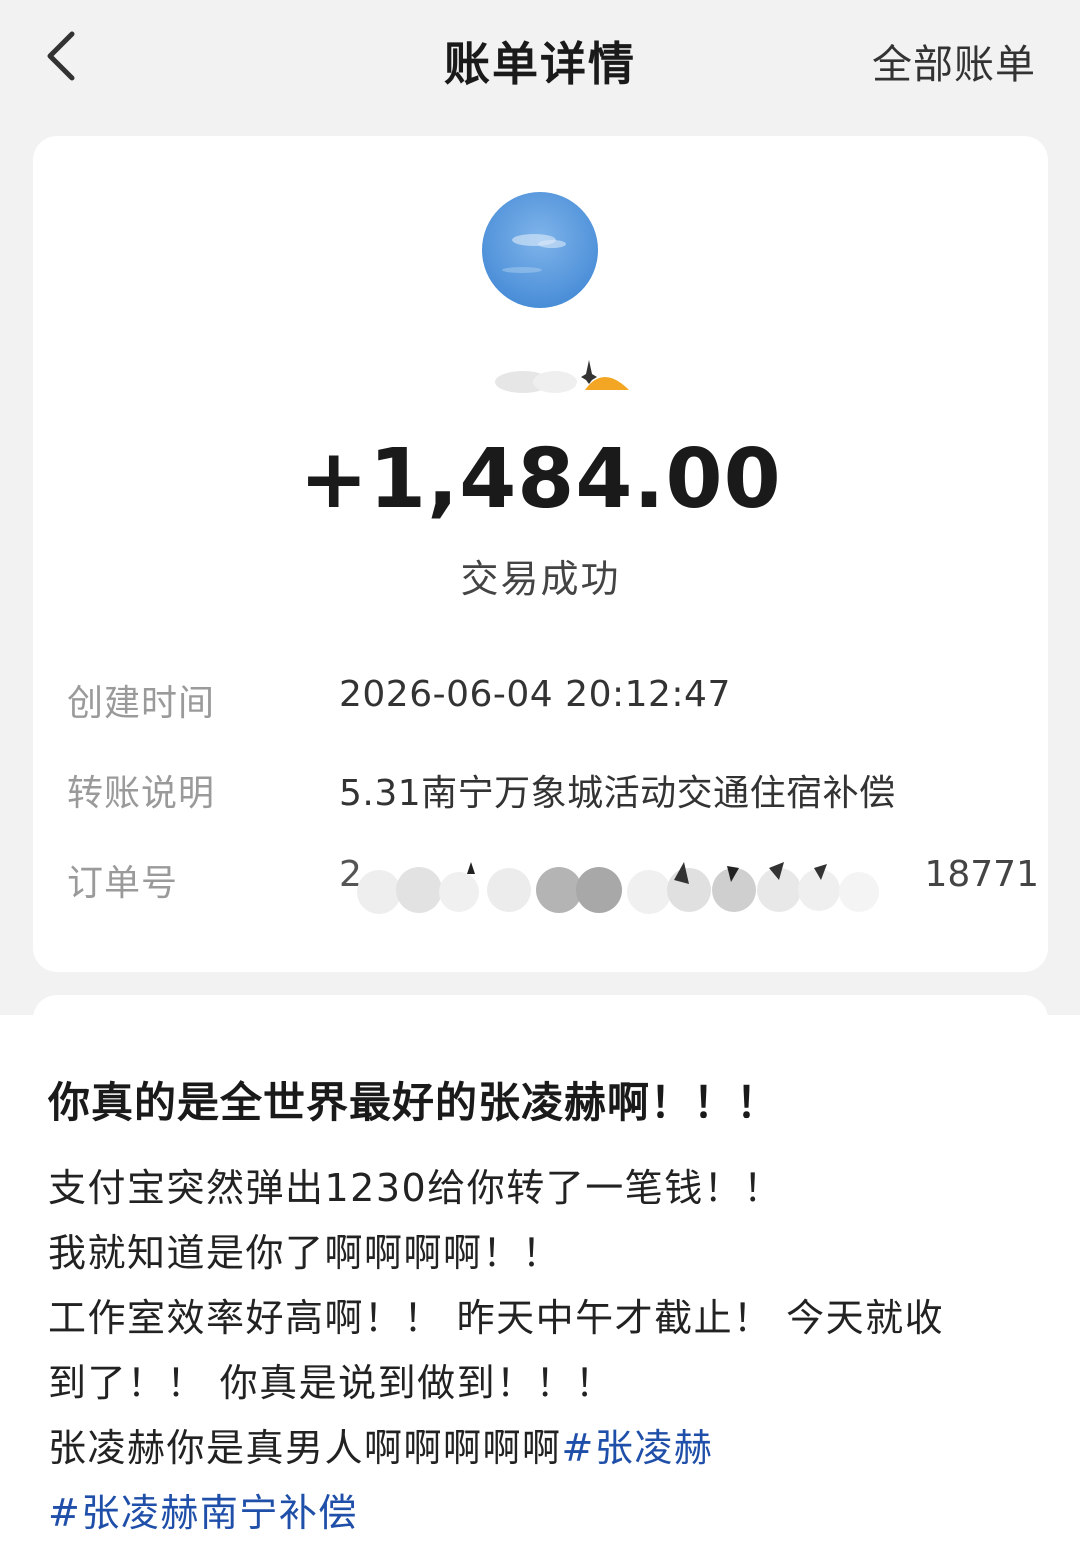 This screenshot has width=1080, height=1550. I want to click on post-line-with-hashtag: 张凌赫你是真男人啊啊啊啊啊#张凌赫, so click(380, 1444).